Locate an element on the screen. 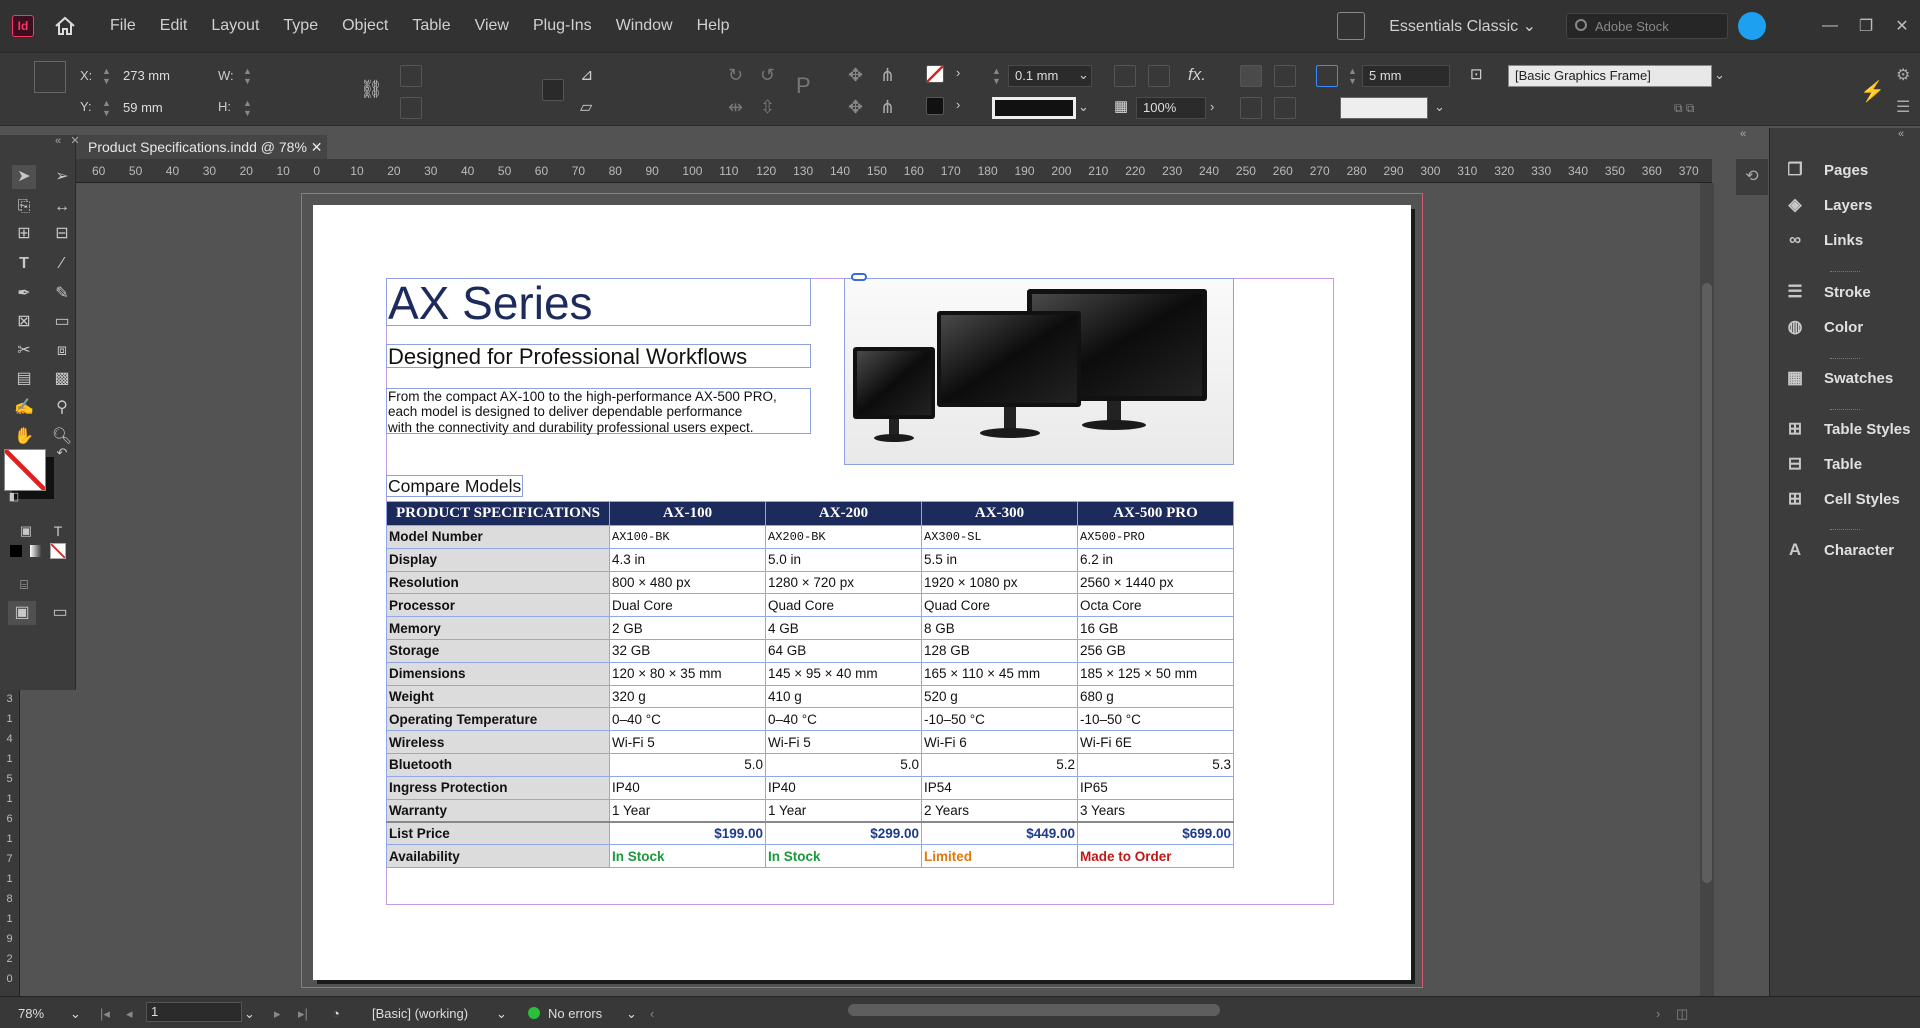 This screenshot has width=1920, height=1028. vertical-scrollbar is located at coordinates (1707, 589).